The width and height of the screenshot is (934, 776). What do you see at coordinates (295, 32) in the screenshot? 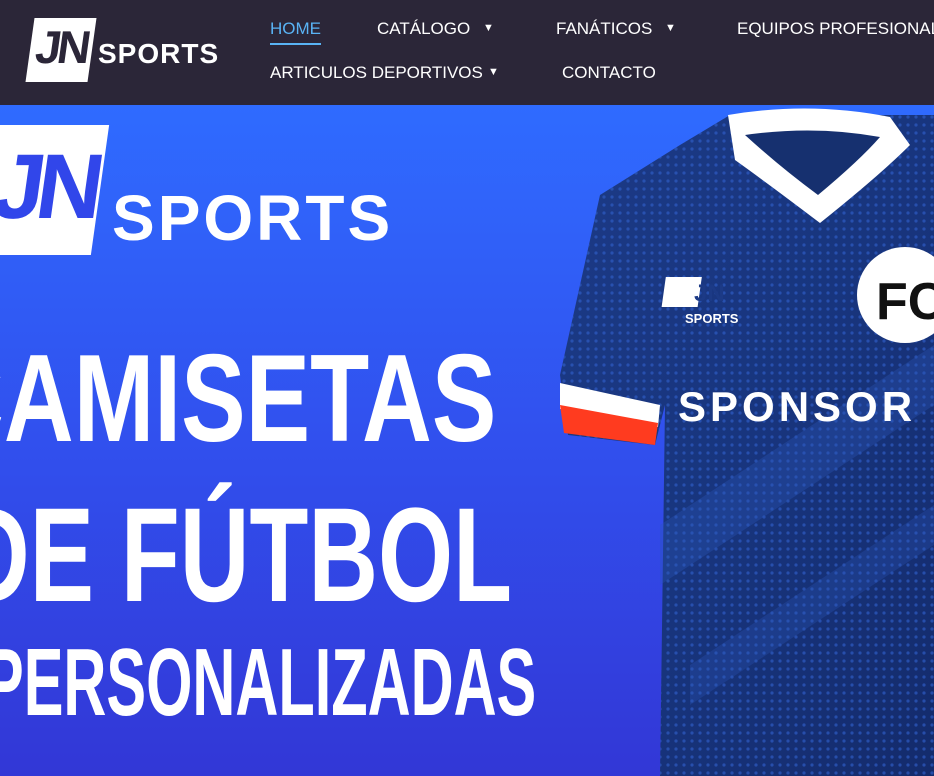
I see `nav-home: HOME` at bounding box center [295, 32].